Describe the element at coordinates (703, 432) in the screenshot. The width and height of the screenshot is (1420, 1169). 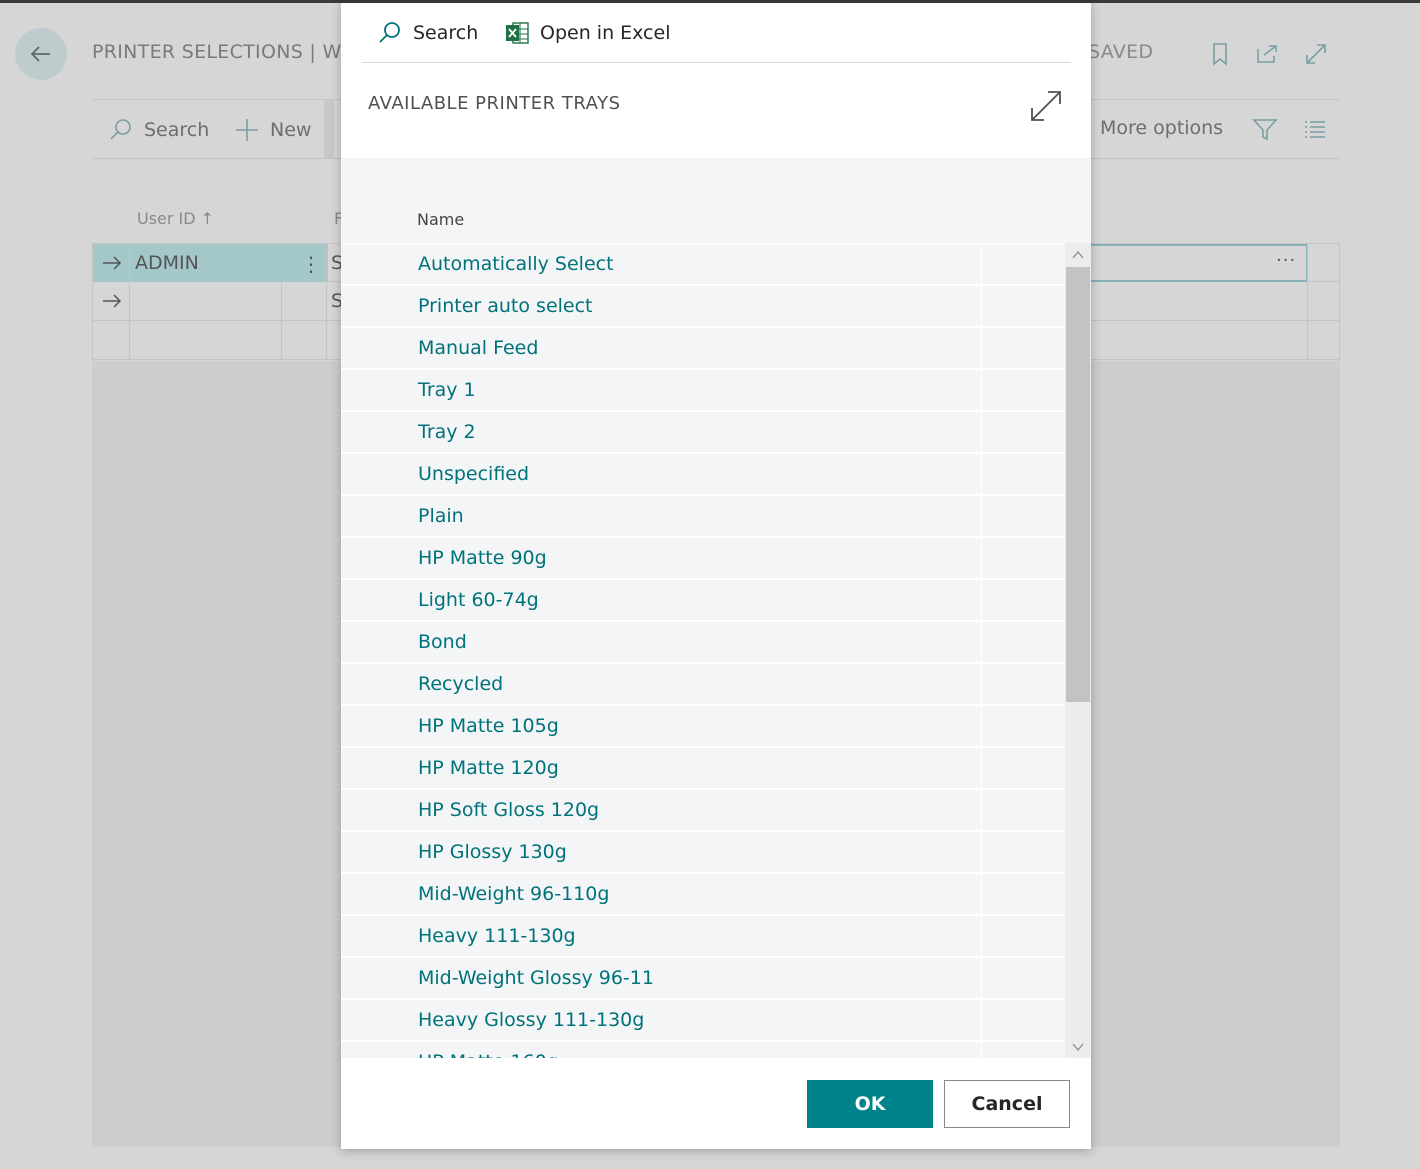
I see `list-item: Tray 2` at that location.